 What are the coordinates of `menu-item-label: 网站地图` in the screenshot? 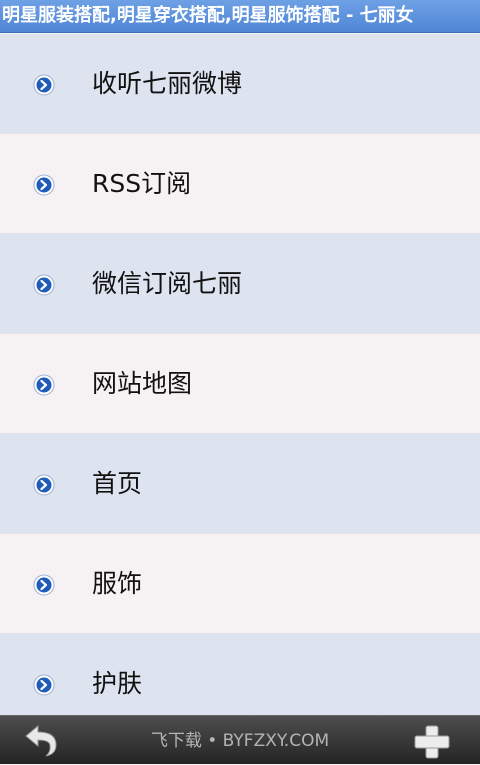 It's located at (142, 383).